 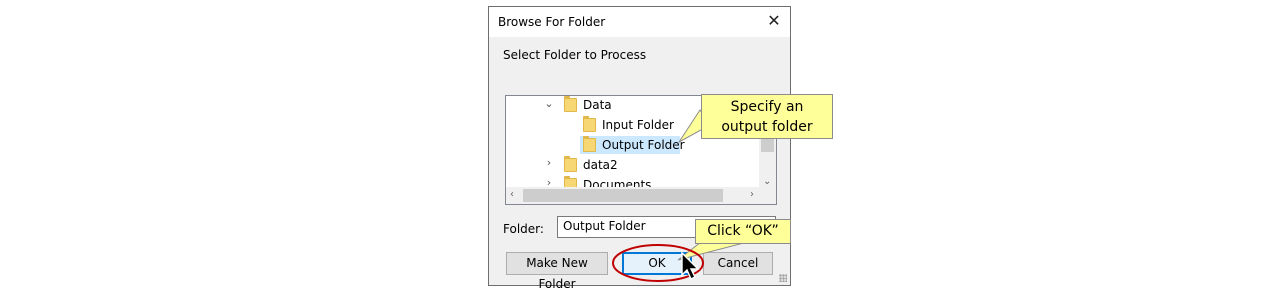 What do you see at coordinates (552, 22) in the screenshot?
I see `dialog-title: Browse For Folder` at bounding box center [552, 22].